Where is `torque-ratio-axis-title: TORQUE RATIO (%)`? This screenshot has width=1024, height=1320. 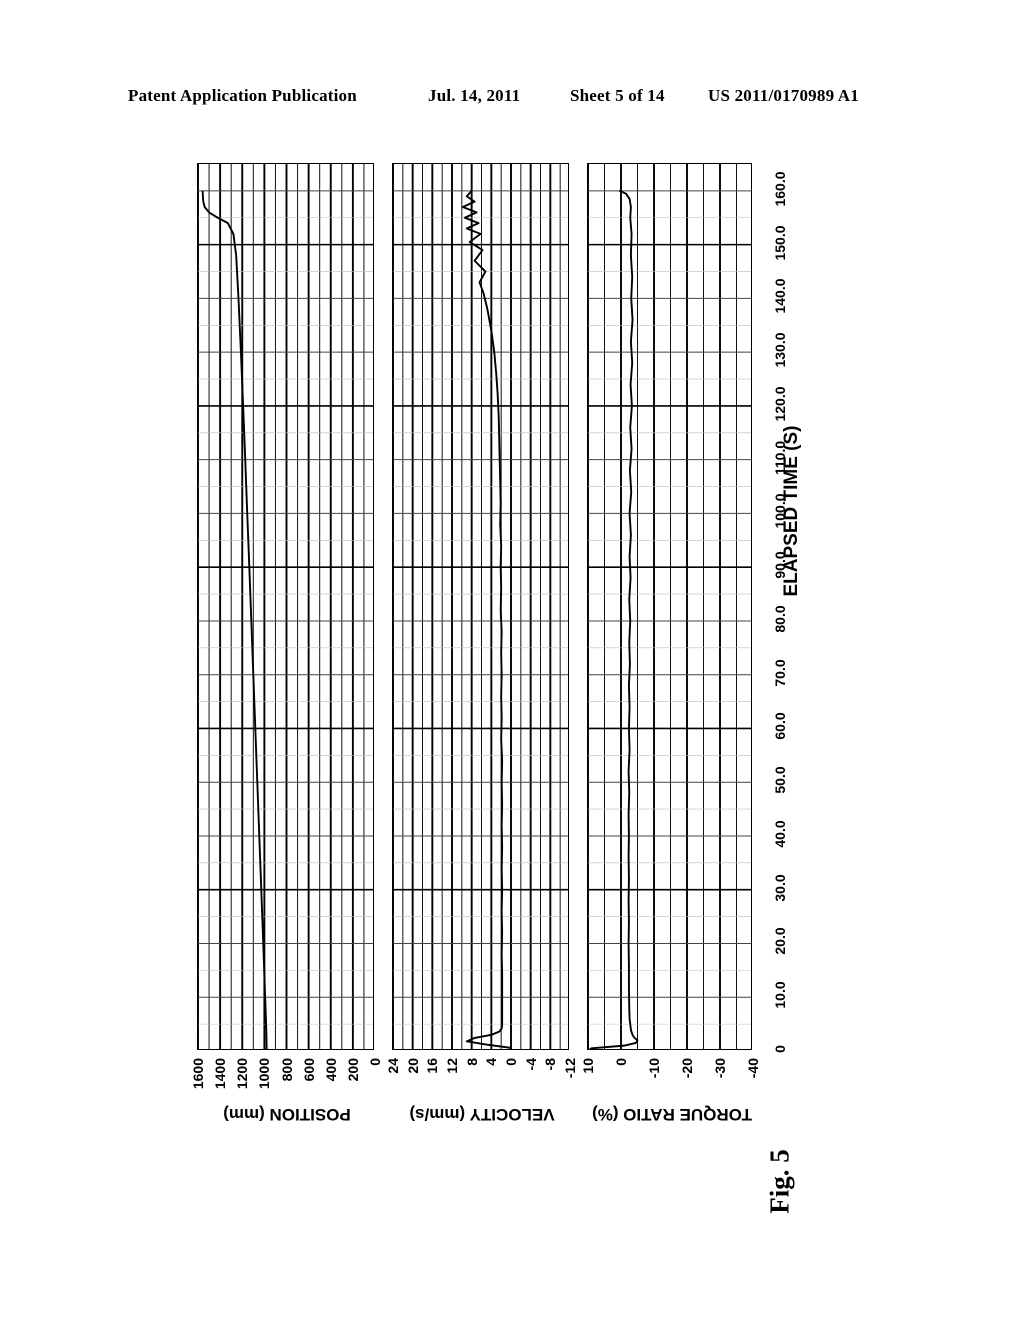
torque-ratio-axis-title: TORQUE RATIO (%) is located at coordinates (672, 1114).